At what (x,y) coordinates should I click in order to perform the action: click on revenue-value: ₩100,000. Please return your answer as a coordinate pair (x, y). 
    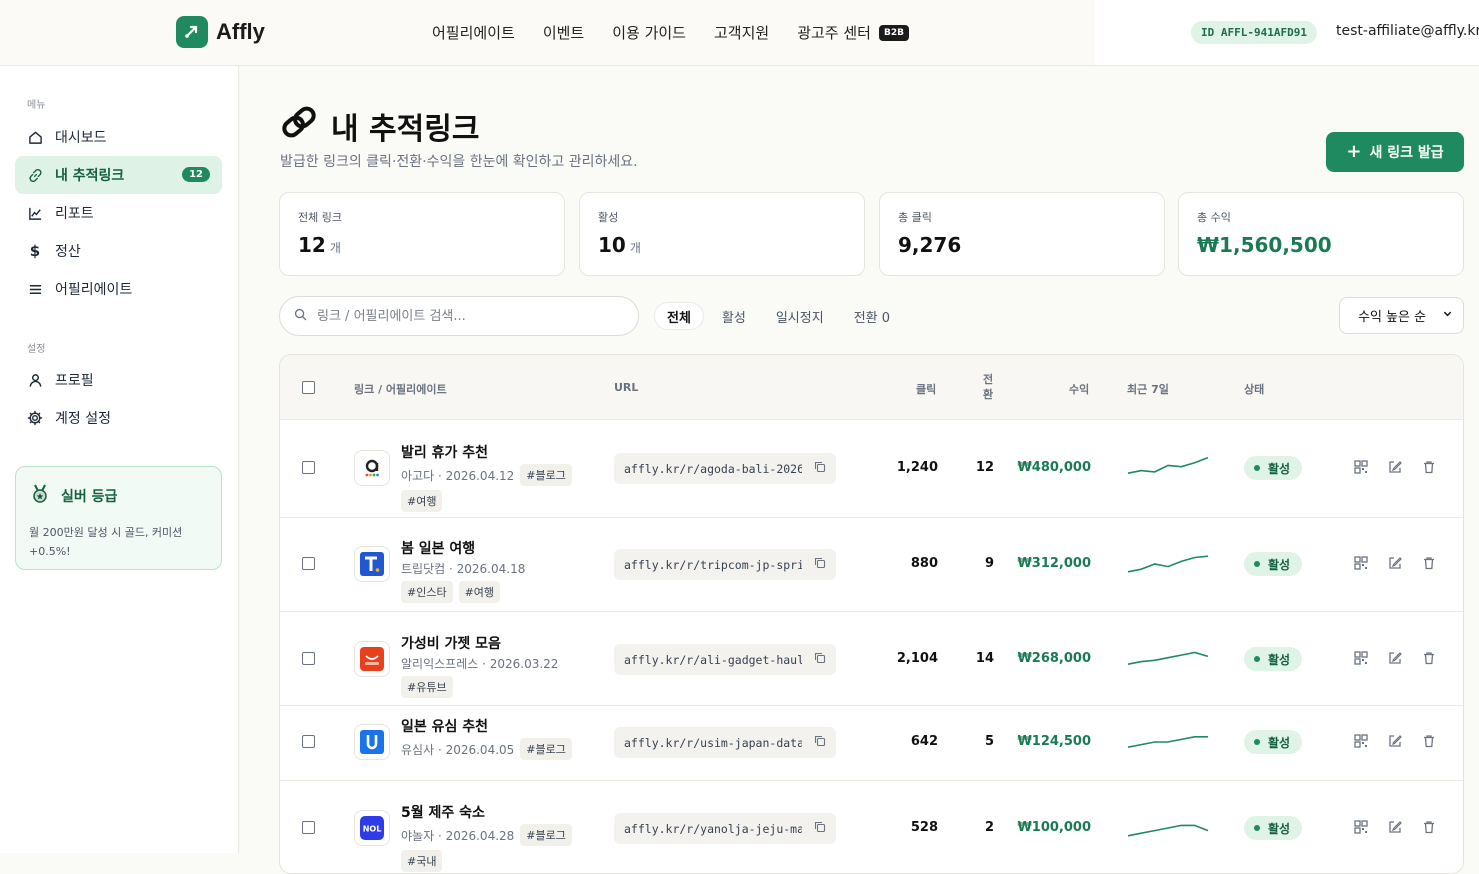
    Looking at the image, I should click on (1054, 827).